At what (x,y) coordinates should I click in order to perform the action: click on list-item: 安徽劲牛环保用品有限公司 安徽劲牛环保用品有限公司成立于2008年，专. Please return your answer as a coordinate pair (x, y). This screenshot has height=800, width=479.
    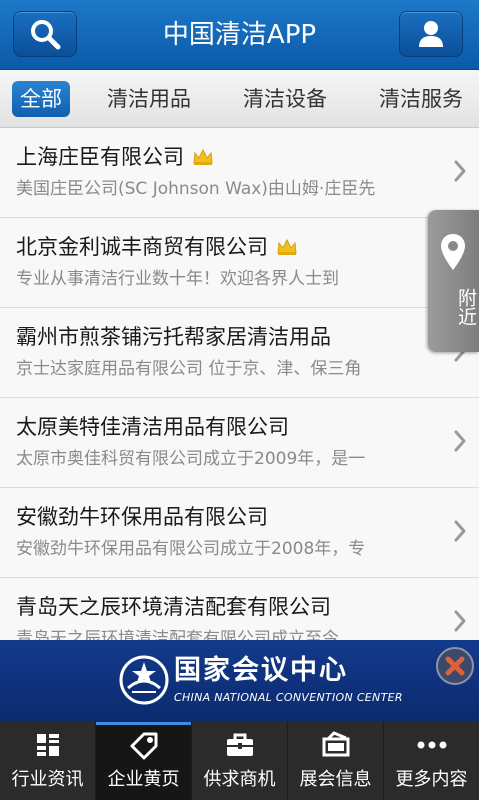
    Looking at the image, I should click on (239, 533).